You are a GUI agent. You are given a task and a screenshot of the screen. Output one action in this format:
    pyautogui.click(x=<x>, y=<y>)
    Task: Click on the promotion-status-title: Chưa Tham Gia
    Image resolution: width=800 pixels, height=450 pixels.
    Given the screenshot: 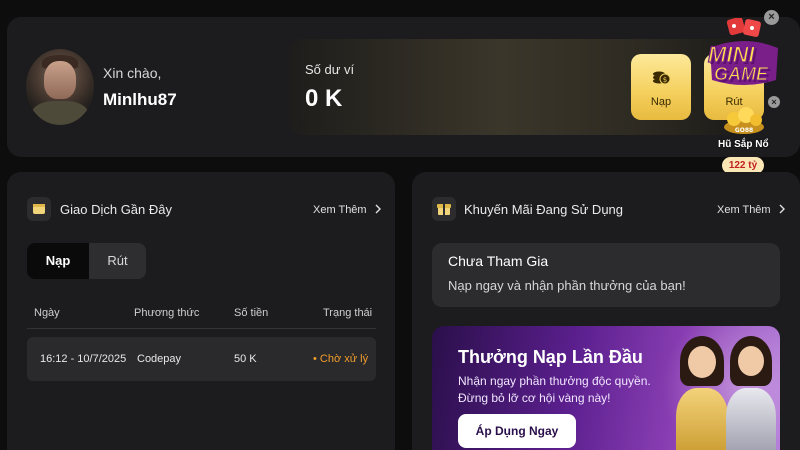 What is the action you would take?
    pyautogui.click(x=498, y=261)
    